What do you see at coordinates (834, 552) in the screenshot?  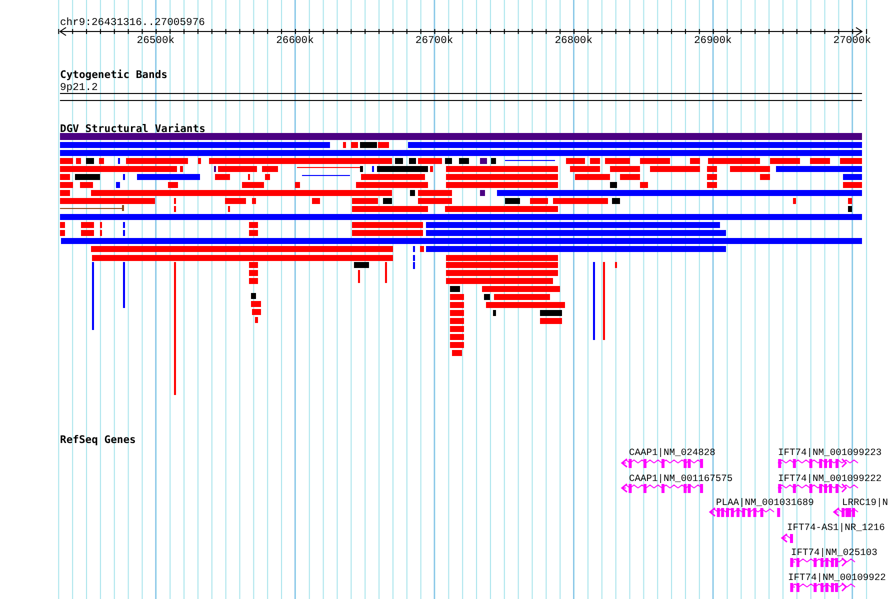 I see `gene-label: IFT74|NM_025103` at bounding box center [834, 552].